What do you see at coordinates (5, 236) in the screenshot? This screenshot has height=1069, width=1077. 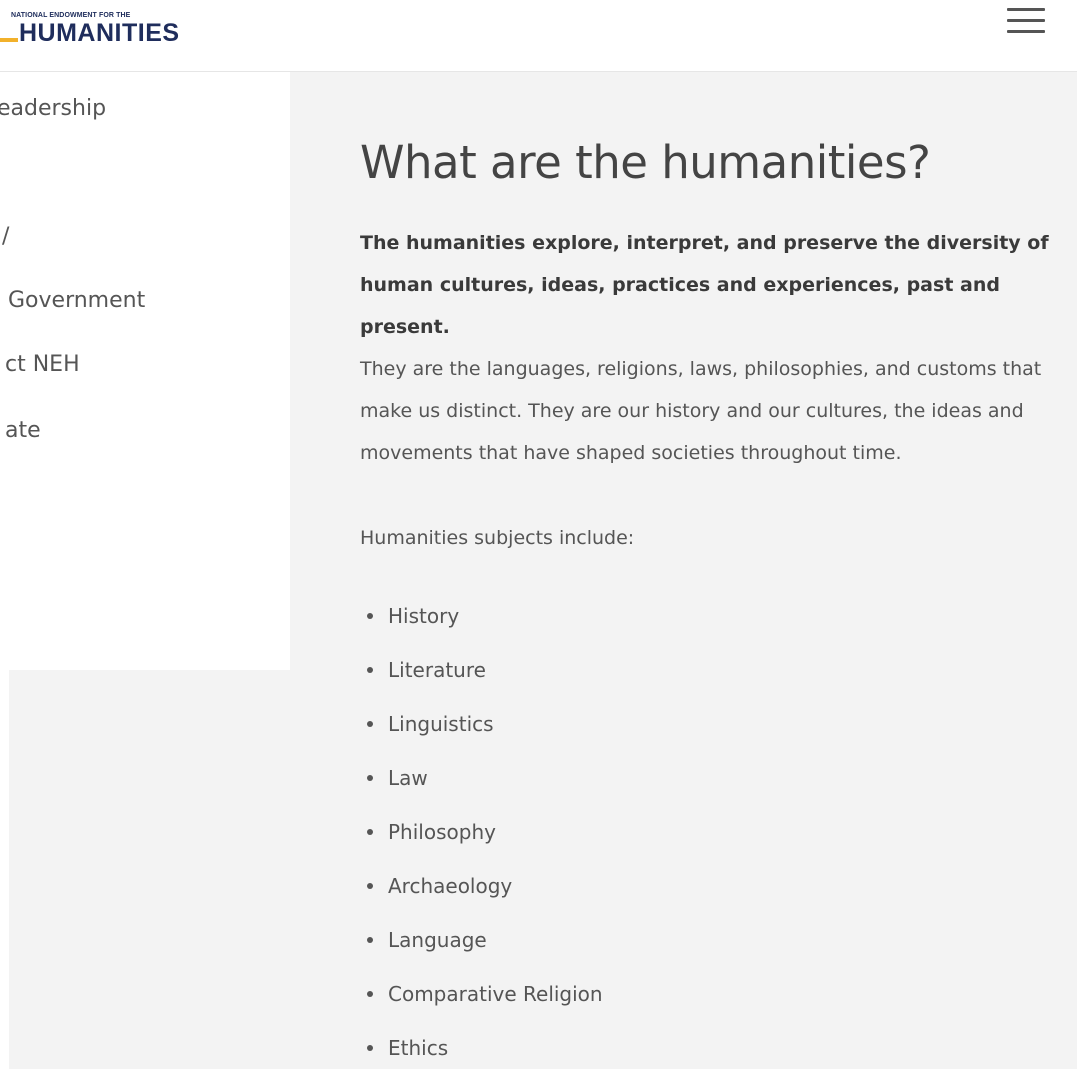 I see `side-menu-item-partial: /` at bounding box center [5, 236].